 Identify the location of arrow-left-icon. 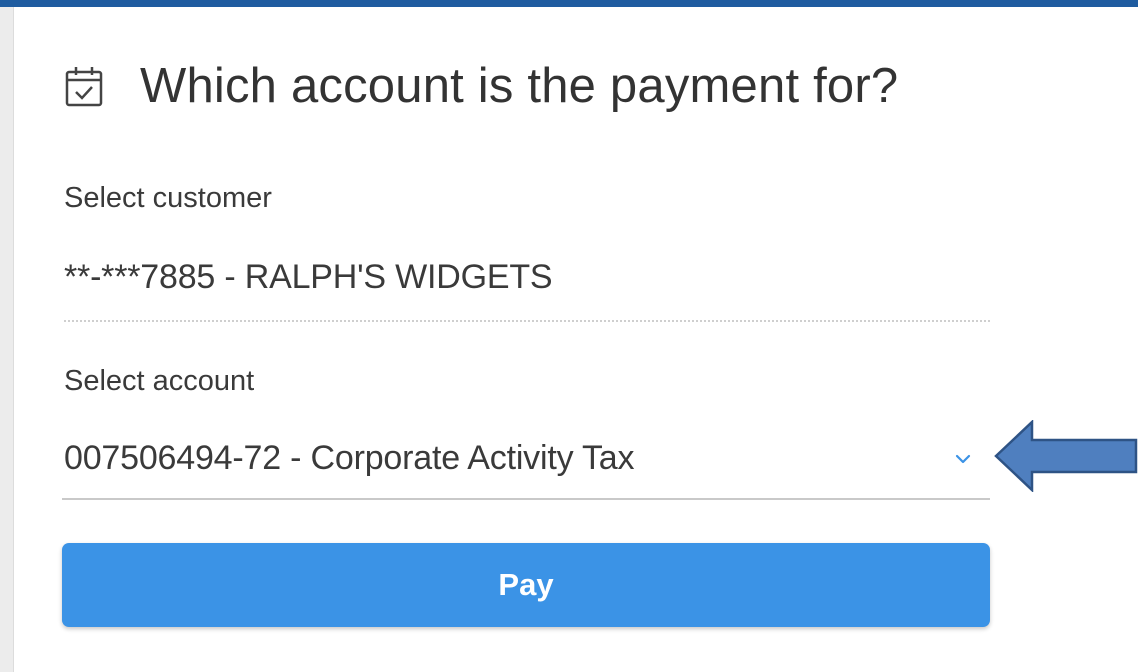
(1066, 456).